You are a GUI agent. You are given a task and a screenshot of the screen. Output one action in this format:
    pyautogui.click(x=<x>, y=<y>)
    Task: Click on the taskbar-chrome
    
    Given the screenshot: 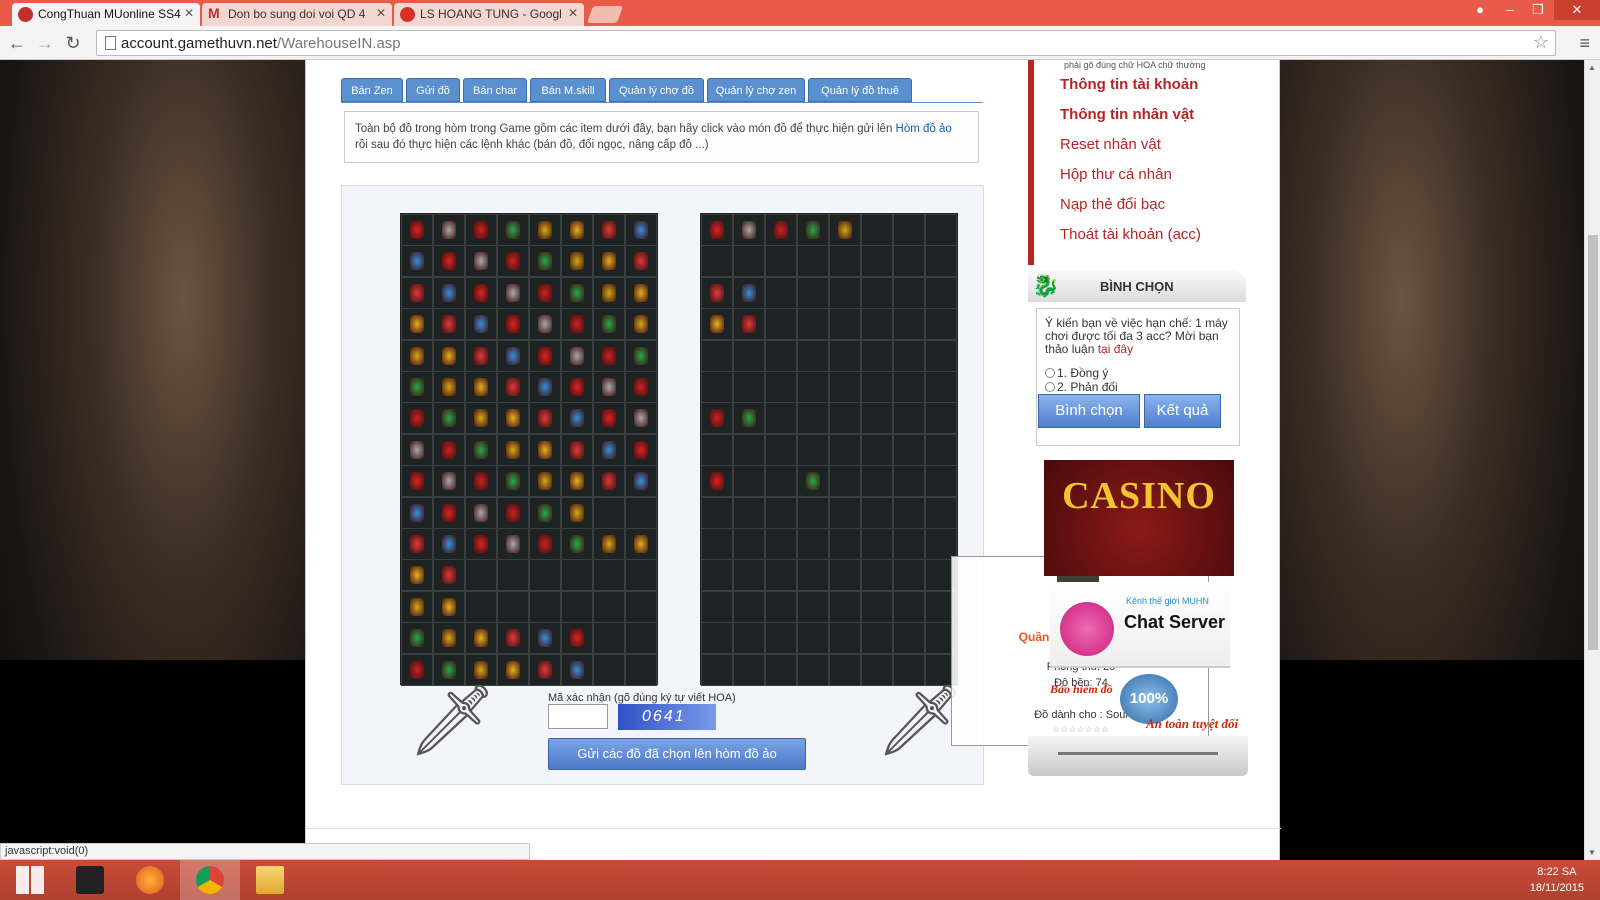 What is the action you would take?
    pyautogui.click(x=210, y=880)
    